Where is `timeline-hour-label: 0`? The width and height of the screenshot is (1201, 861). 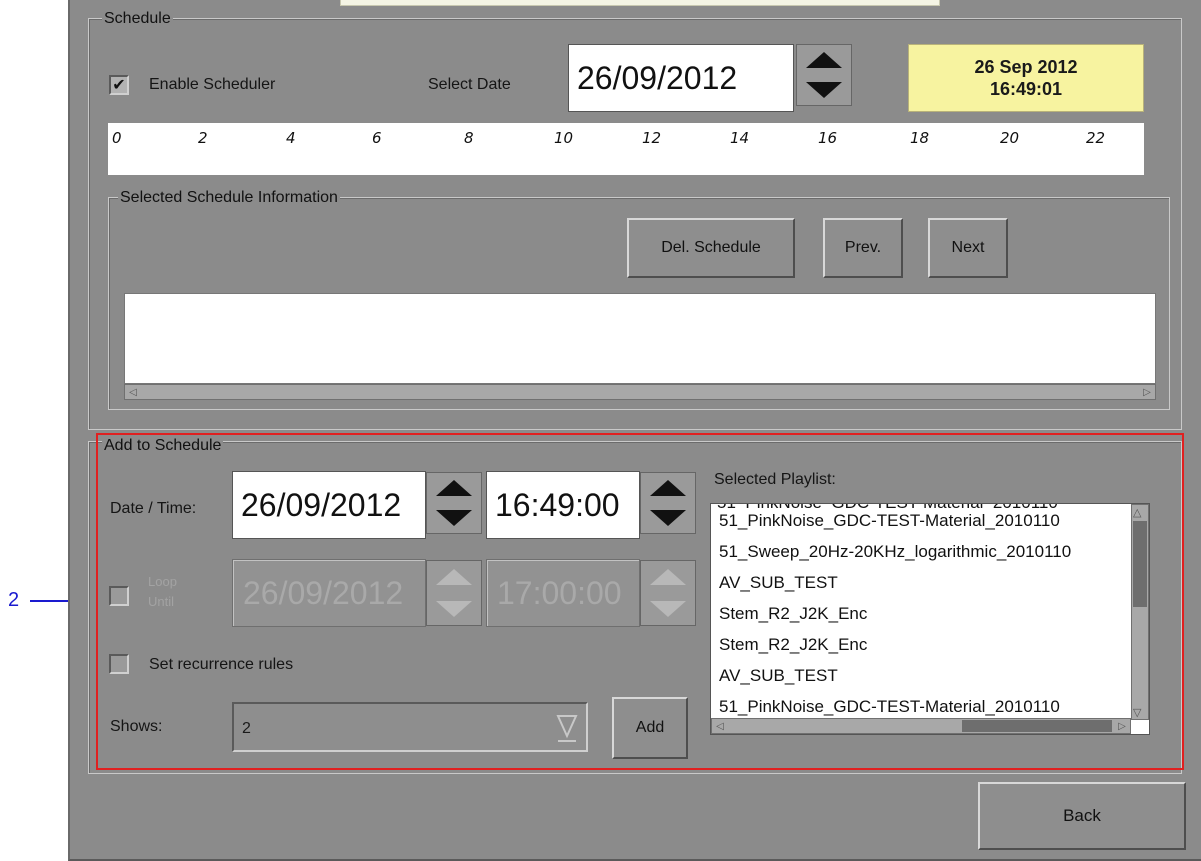 timeline-hour-label: 0 is located at coordinates (117, 138).